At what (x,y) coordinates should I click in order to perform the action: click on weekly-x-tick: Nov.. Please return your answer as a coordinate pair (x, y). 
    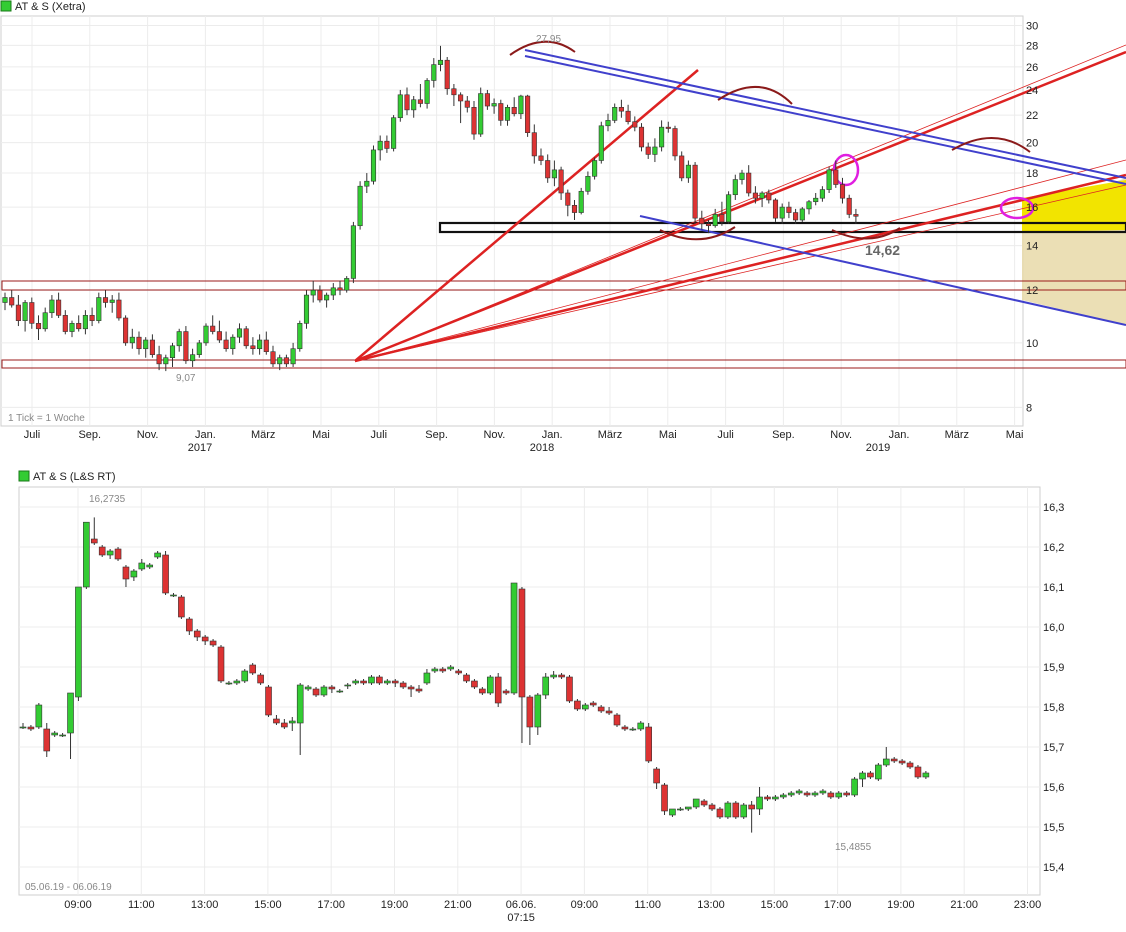
    Looking at the image, I should click on (841, 435).